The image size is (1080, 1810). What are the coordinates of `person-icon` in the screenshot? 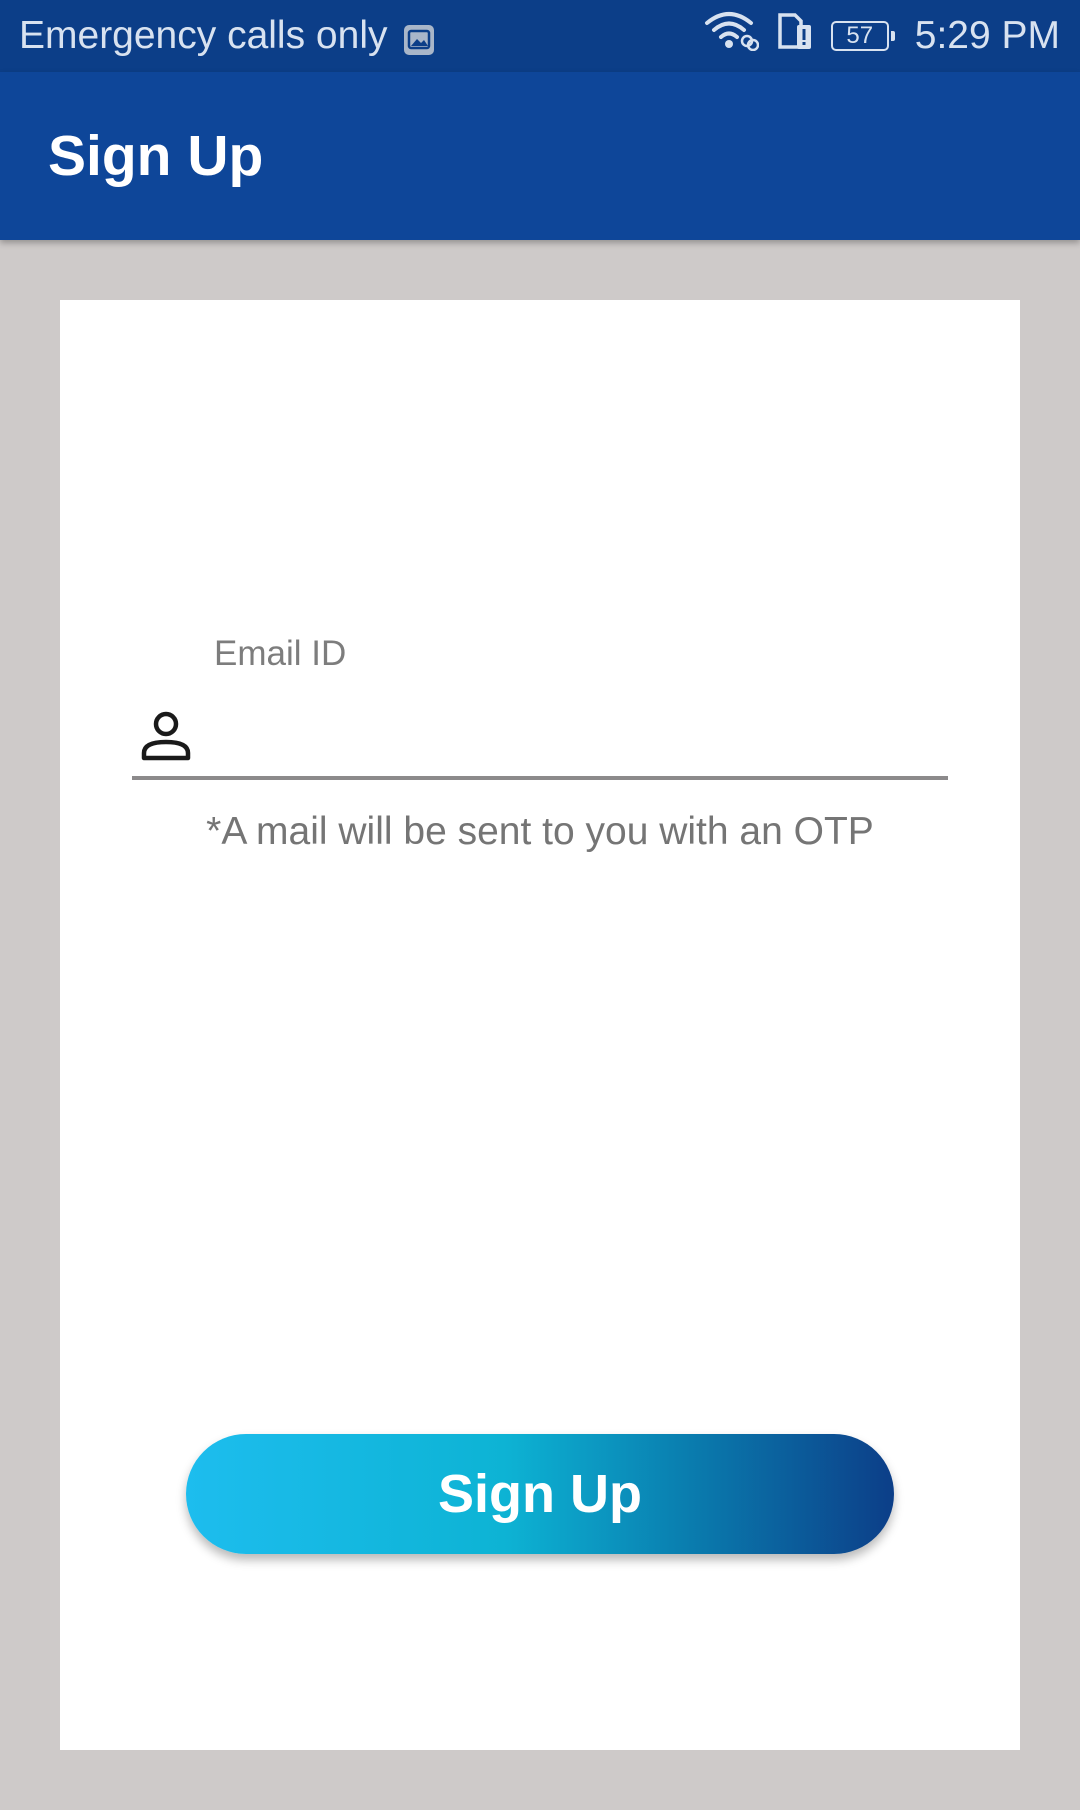 It's located at (166, 736).